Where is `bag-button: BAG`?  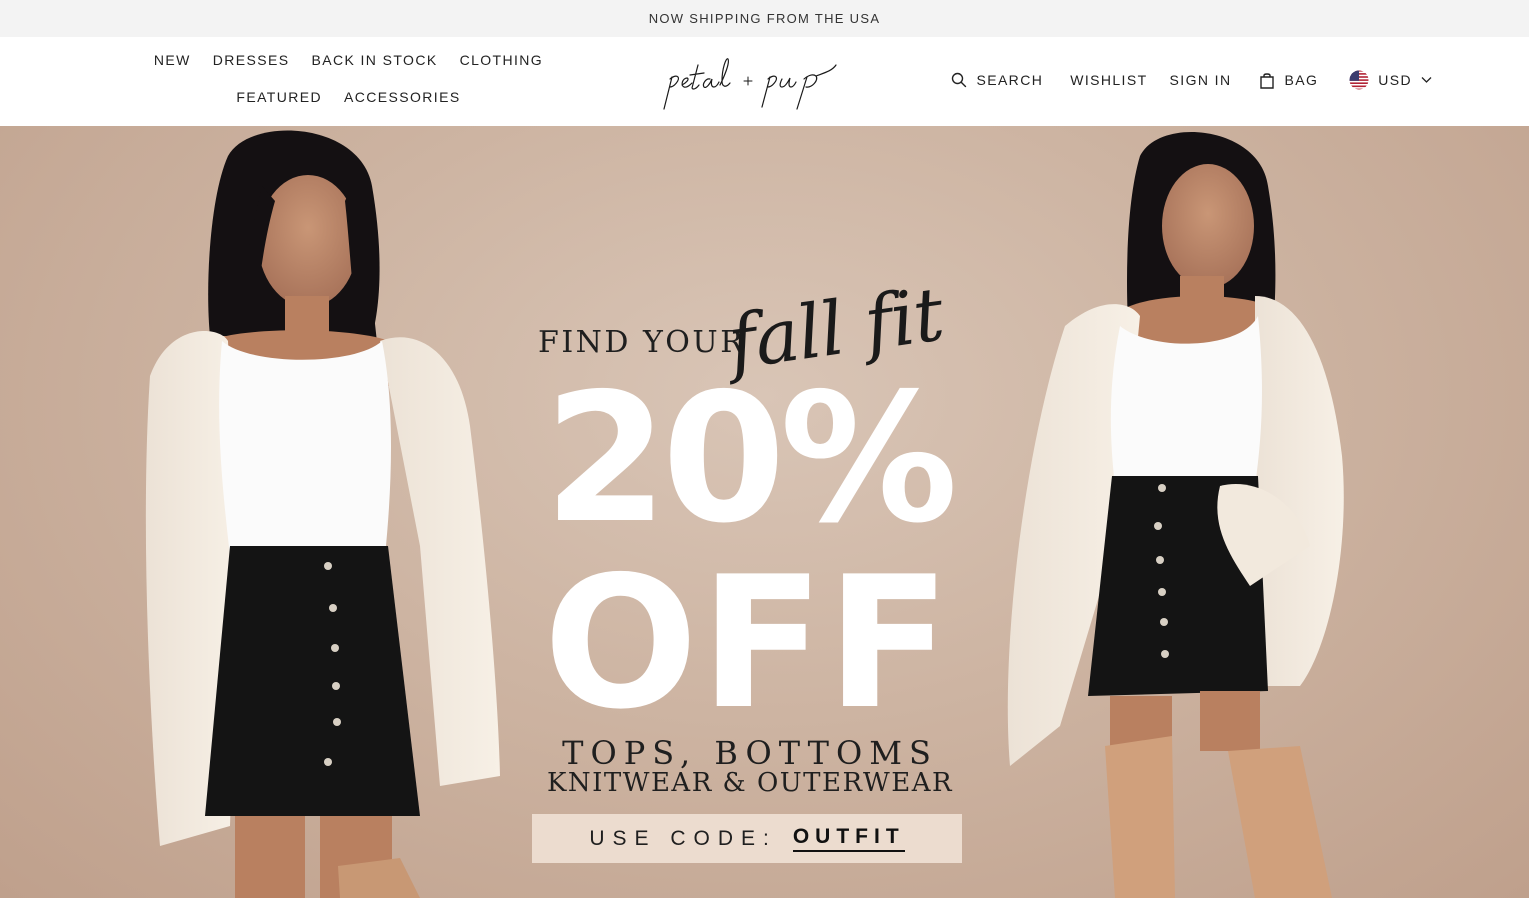
bag-button: BAG is located at coordinates (1288, 80).